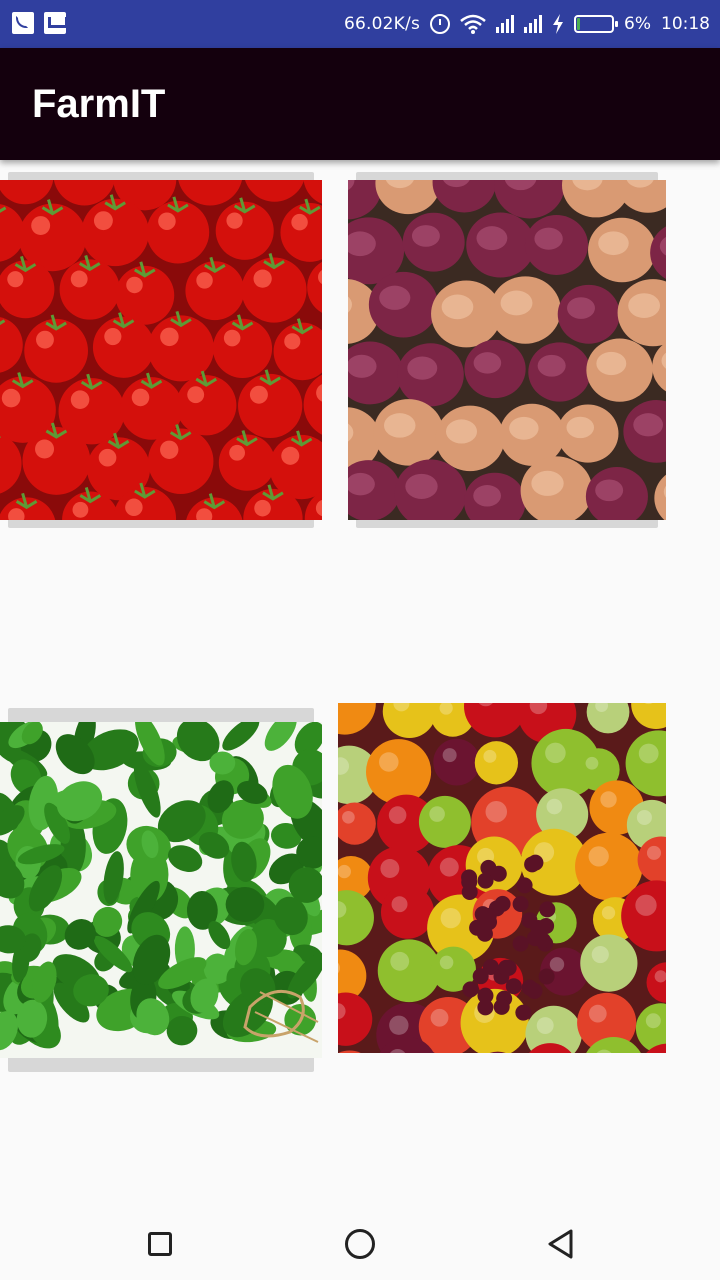  I want to click on product-card-coriander, so click(161, 890).